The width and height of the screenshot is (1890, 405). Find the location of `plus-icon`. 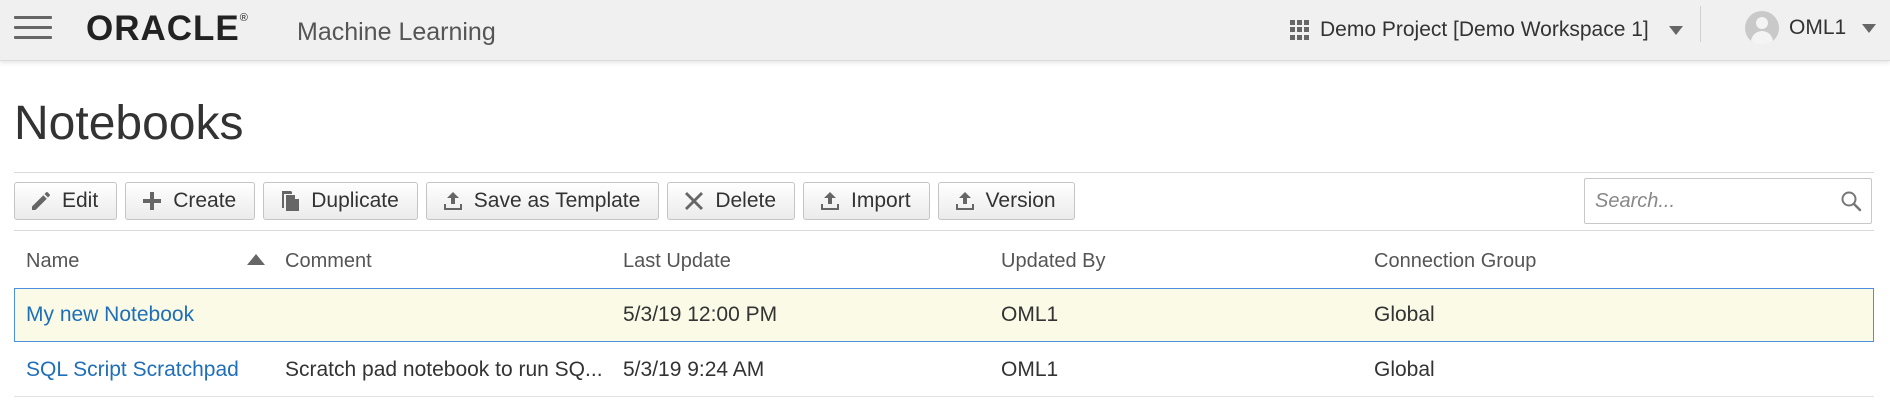

plus-icon is located at coordinates (152, 201).